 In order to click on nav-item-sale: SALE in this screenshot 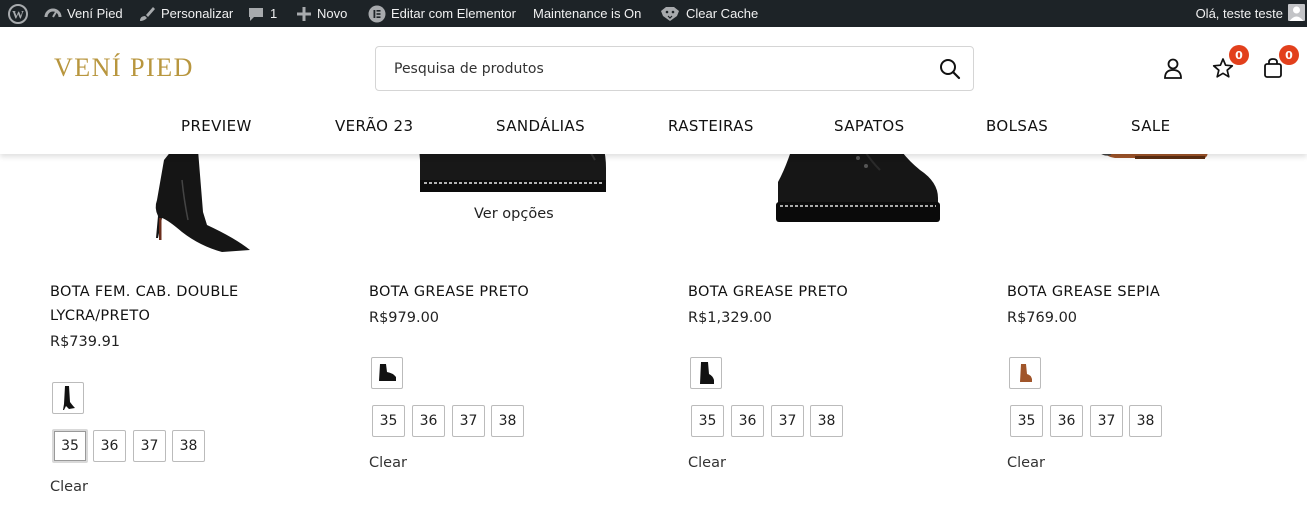, I will do `click(1151, 126)`.